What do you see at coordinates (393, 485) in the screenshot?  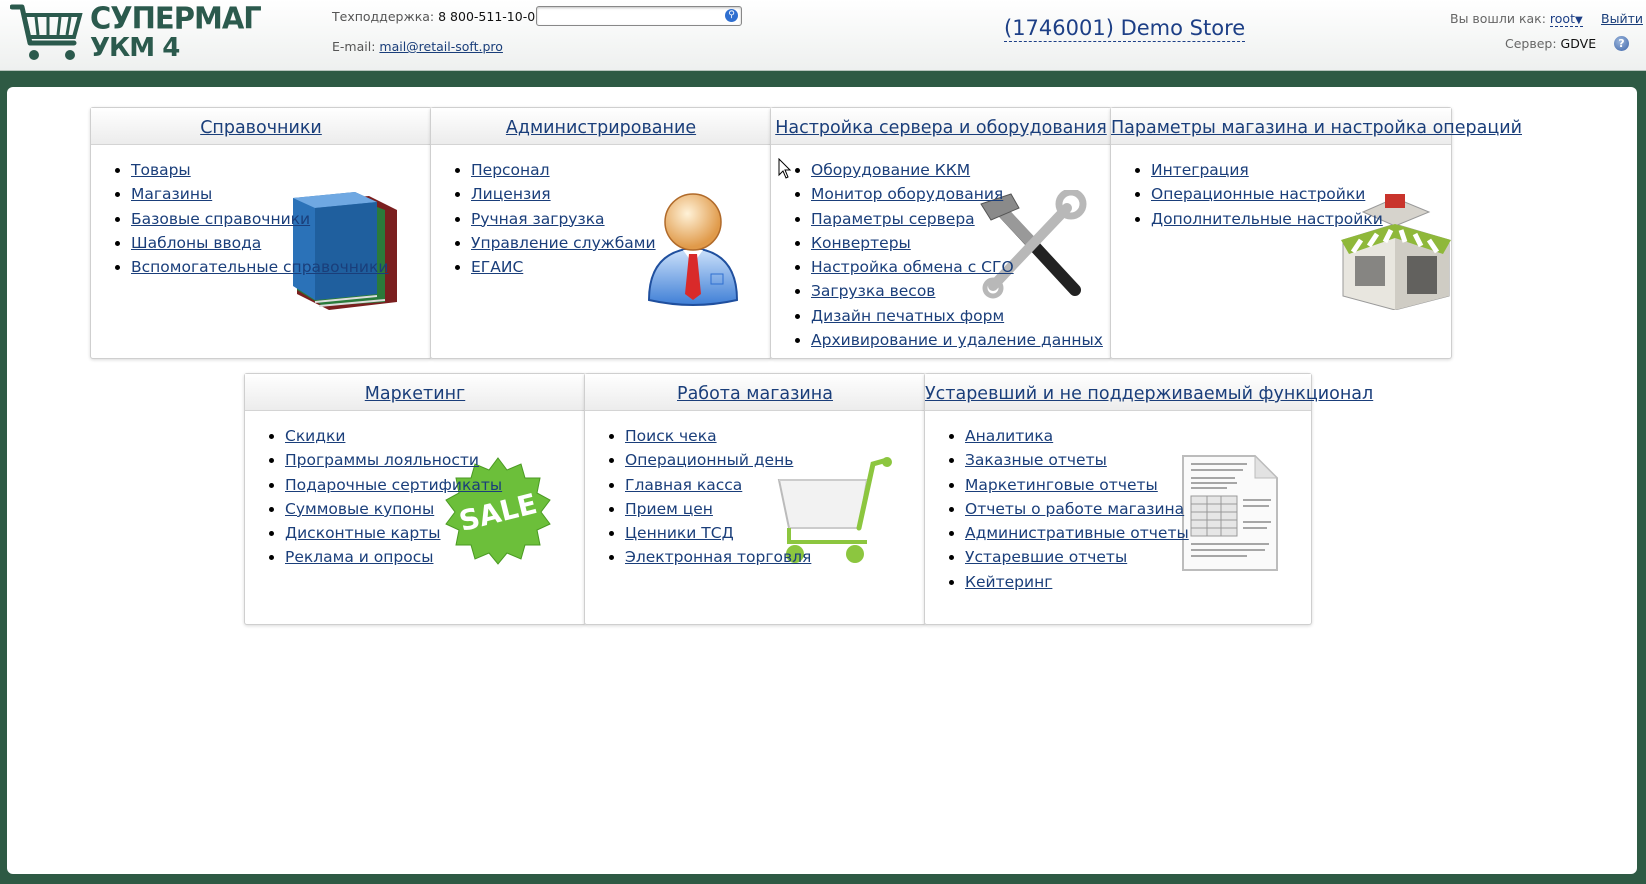 I see `link-gift-certificates: Подарочные сертификаты` at bounding box center [393, 485].